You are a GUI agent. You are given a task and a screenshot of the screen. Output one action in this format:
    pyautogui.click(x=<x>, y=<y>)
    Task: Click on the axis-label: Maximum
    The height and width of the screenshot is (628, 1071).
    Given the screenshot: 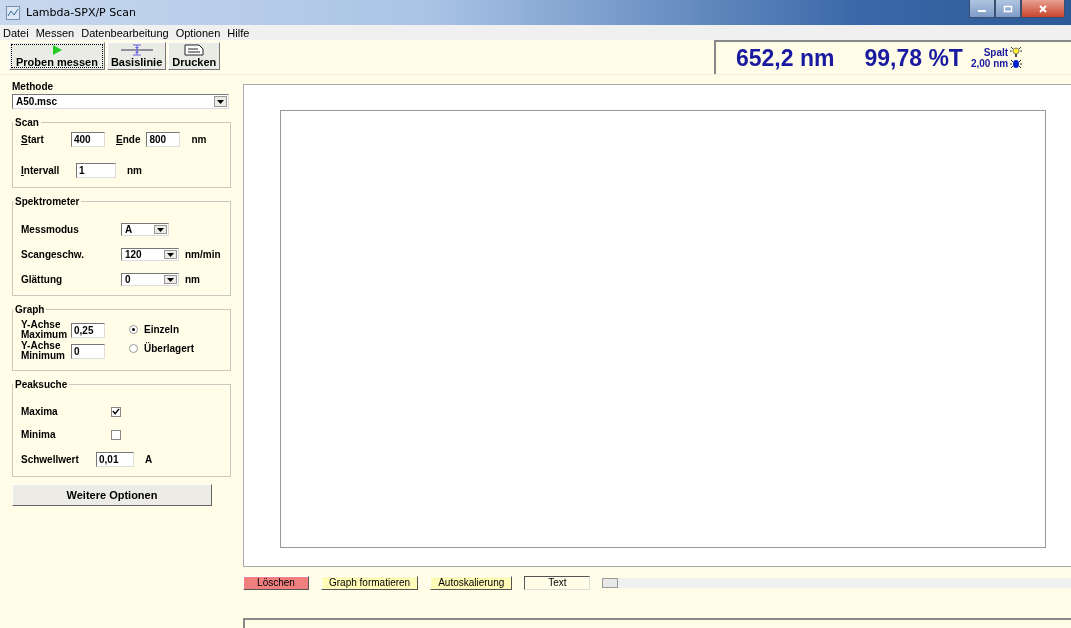 What is the action you would take?
    pyautogui.click(x=45, y=335)
    